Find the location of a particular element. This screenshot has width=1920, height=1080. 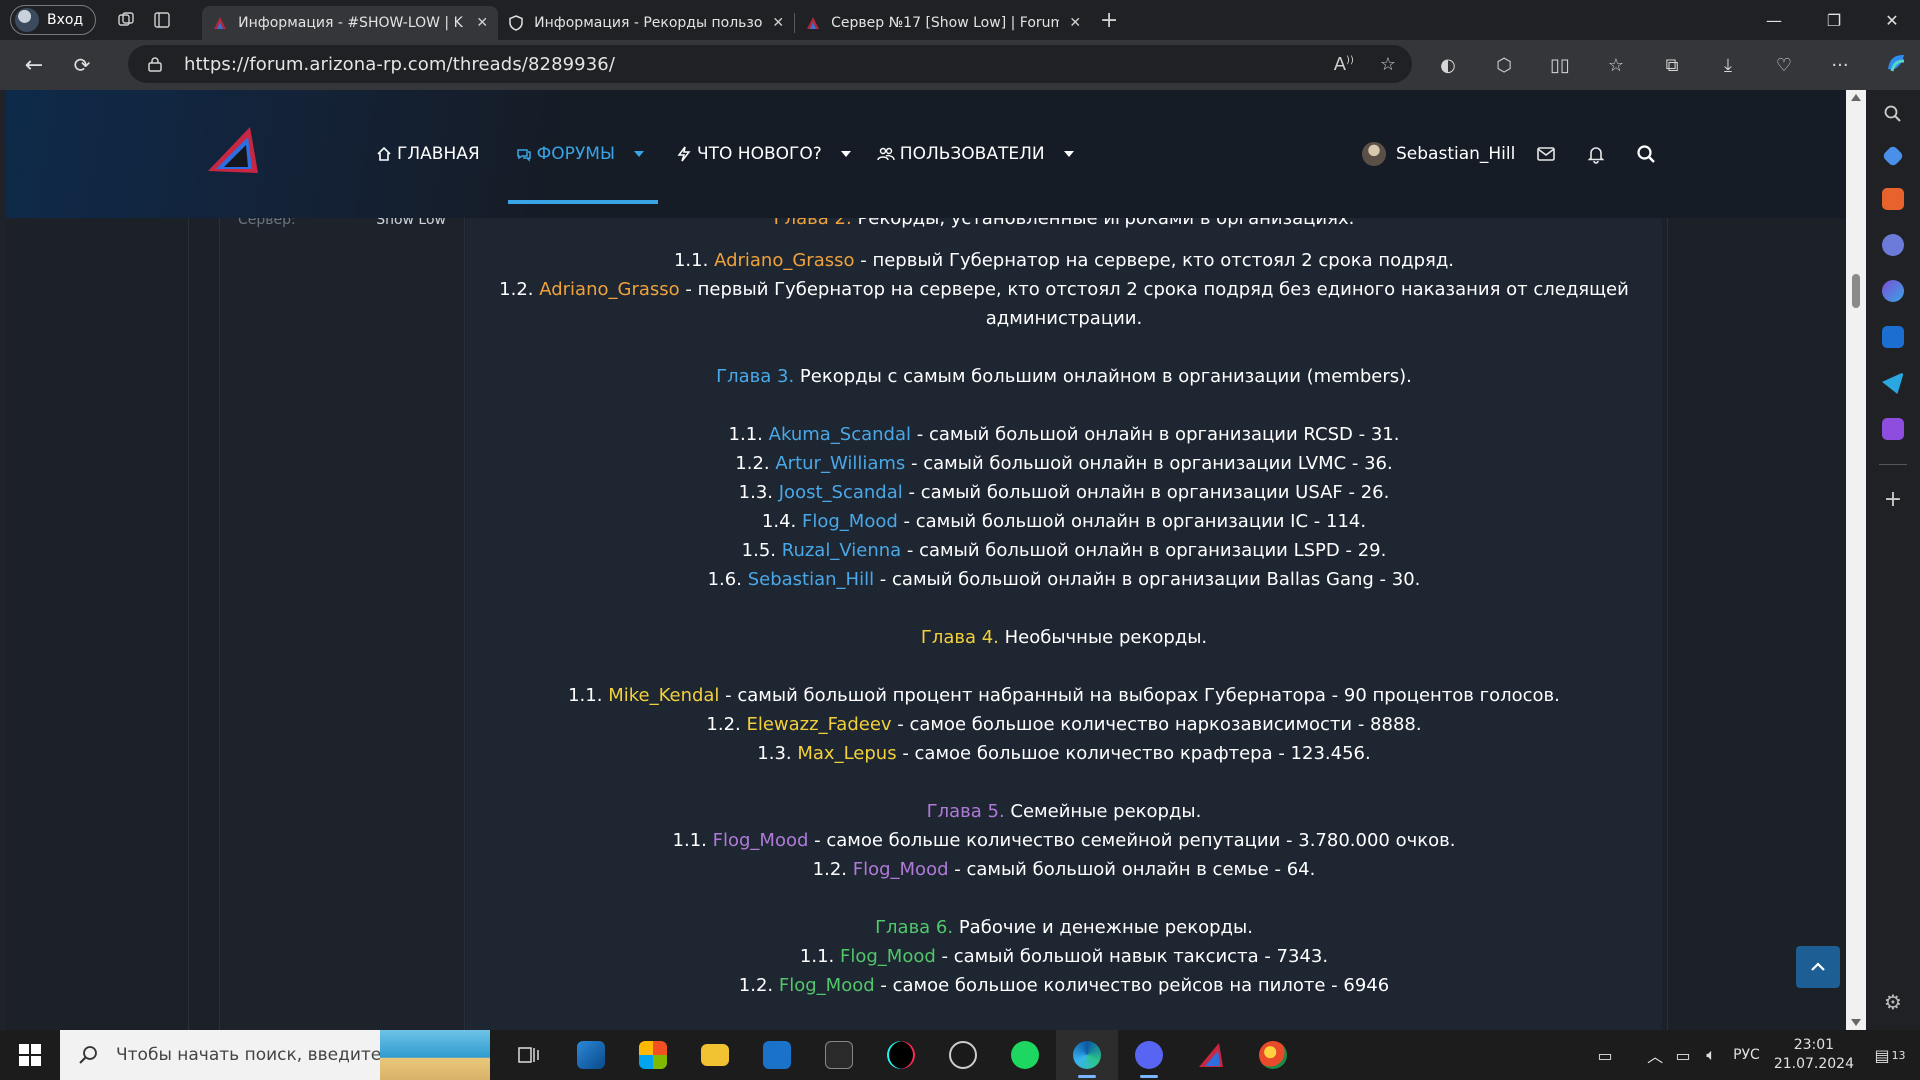

tools-briefcase-icon is located at coordinates (1893, 199).